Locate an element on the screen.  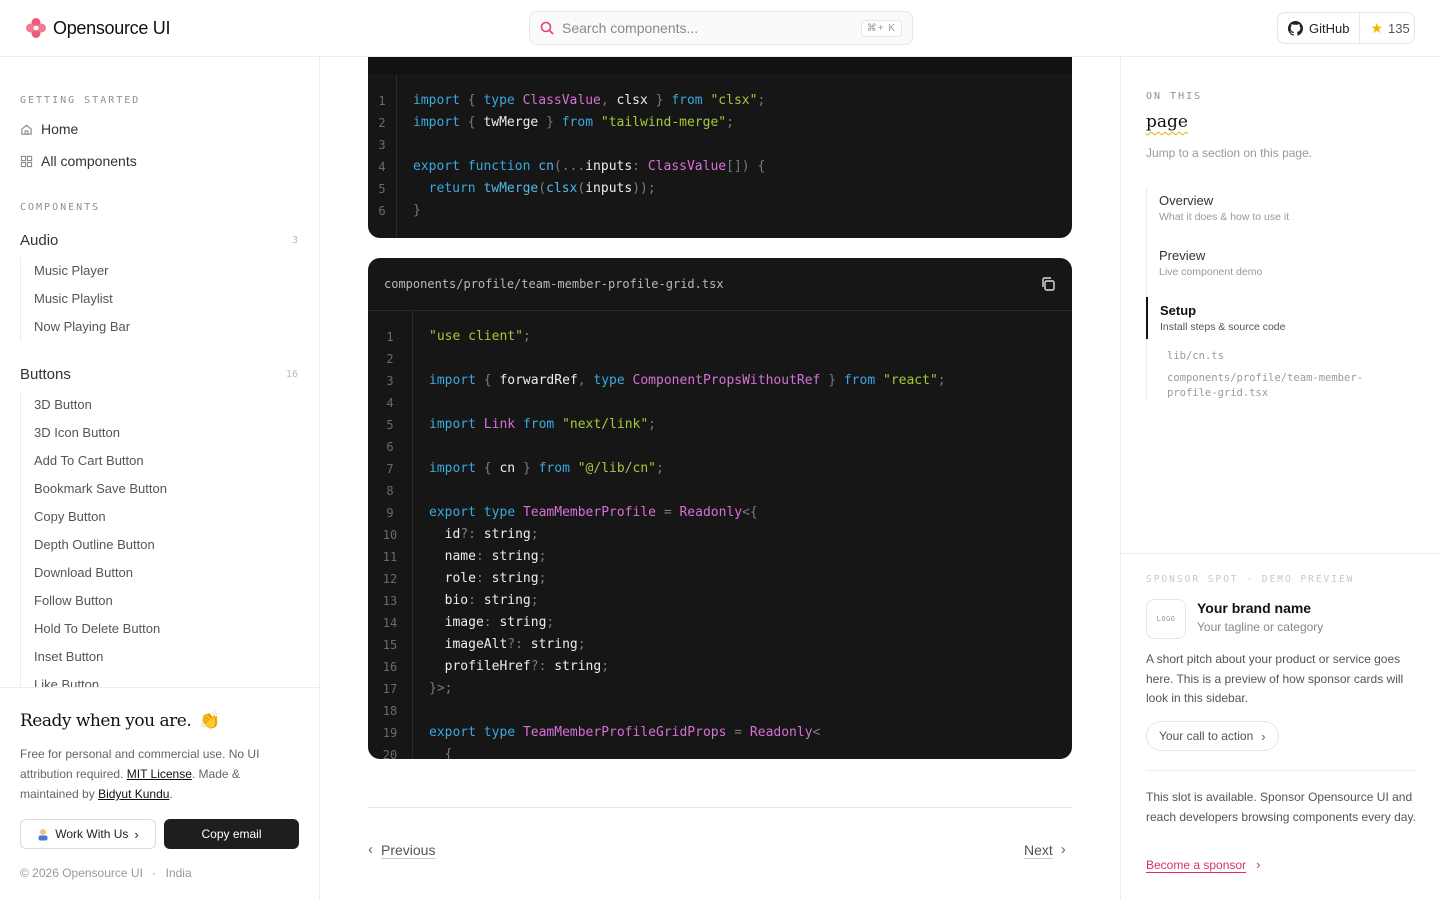
author-link: Bidyut Kundu is located at coordinates (133, 794).